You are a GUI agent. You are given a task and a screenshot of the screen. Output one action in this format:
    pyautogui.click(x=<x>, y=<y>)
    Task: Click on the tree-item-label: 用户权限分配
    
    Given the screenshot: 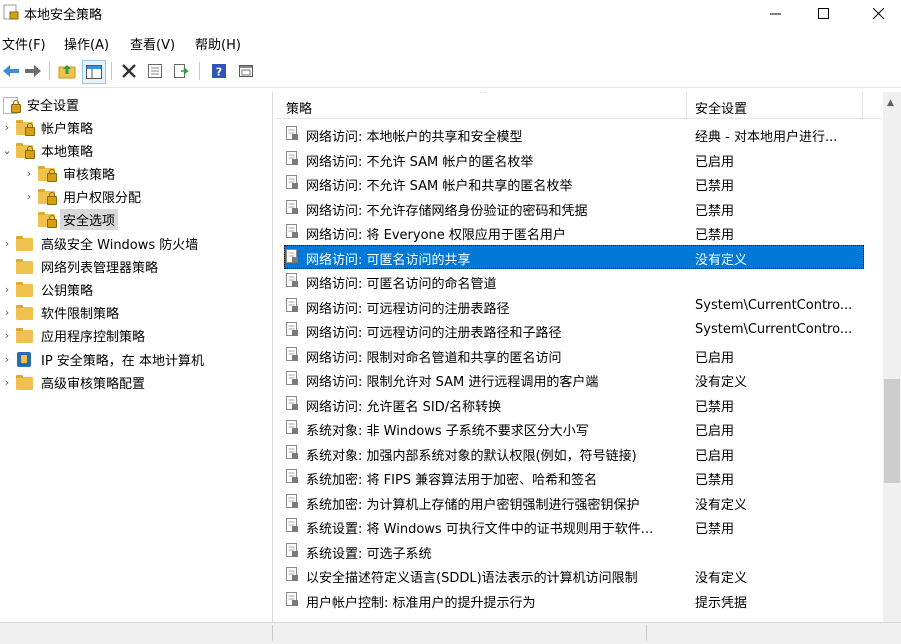 What is the action you would take?
    pyautogui.click(x=102, y=198)
    